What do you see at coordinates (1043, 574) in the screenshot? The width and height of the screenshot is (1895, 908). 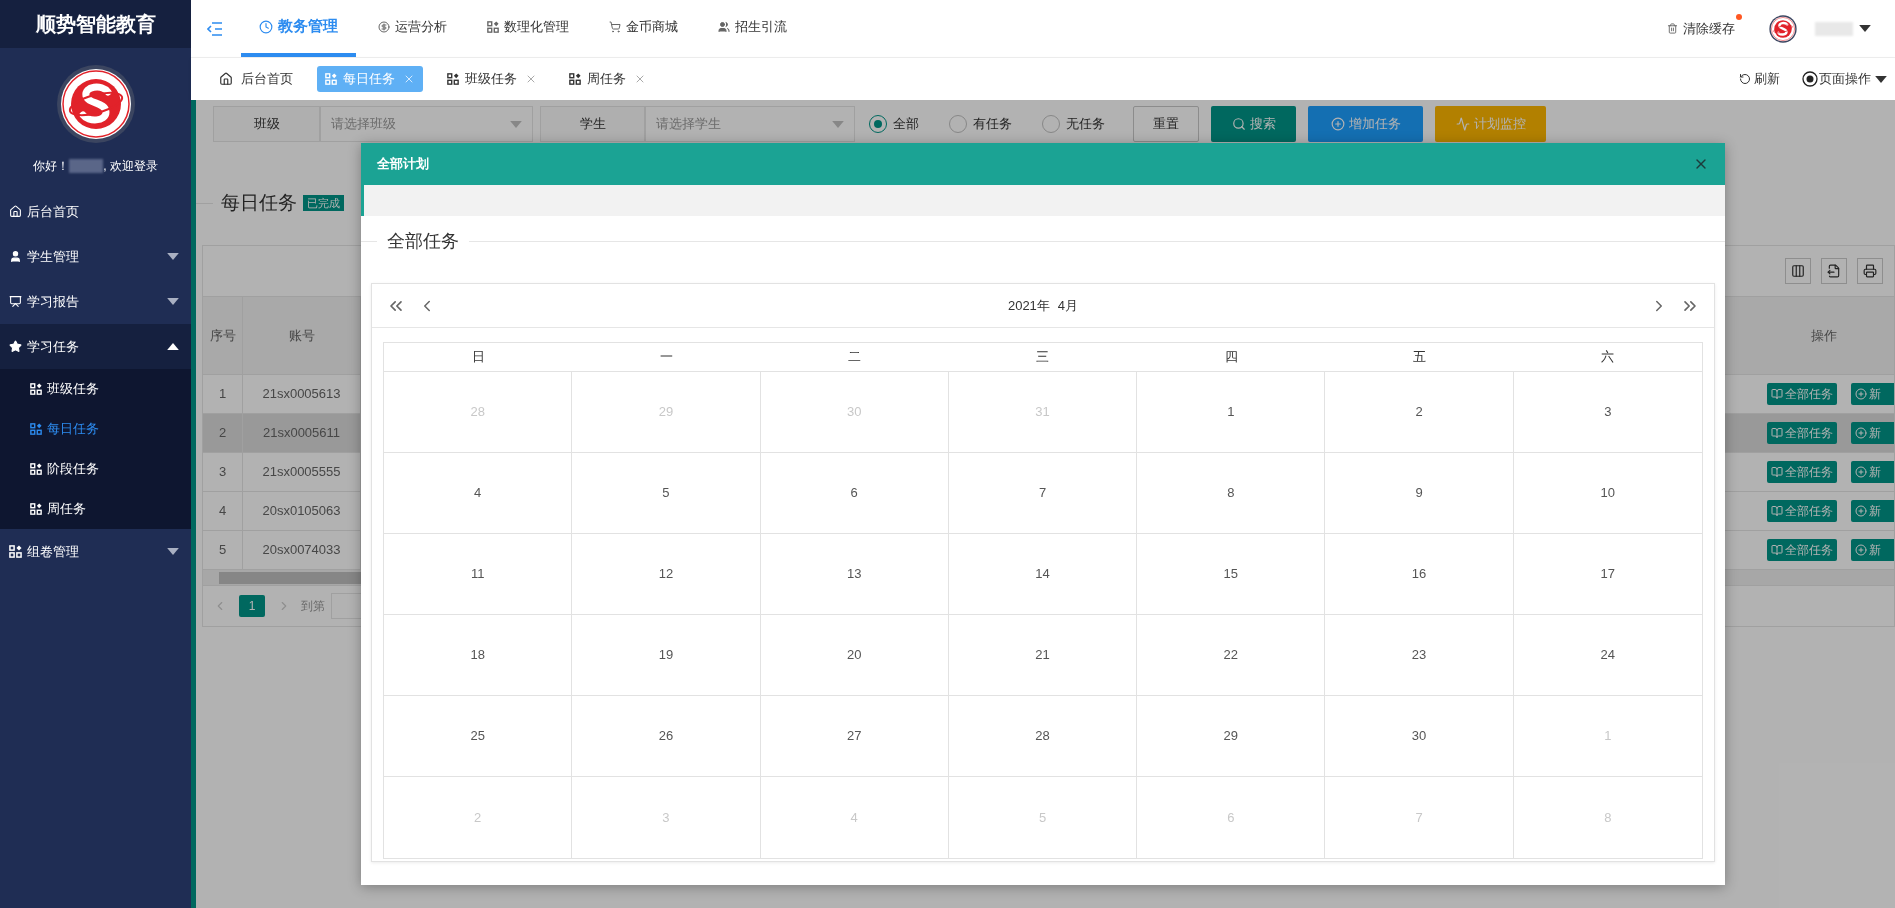 I see `calendar-day: 14` at bounding box center [1043, 574].